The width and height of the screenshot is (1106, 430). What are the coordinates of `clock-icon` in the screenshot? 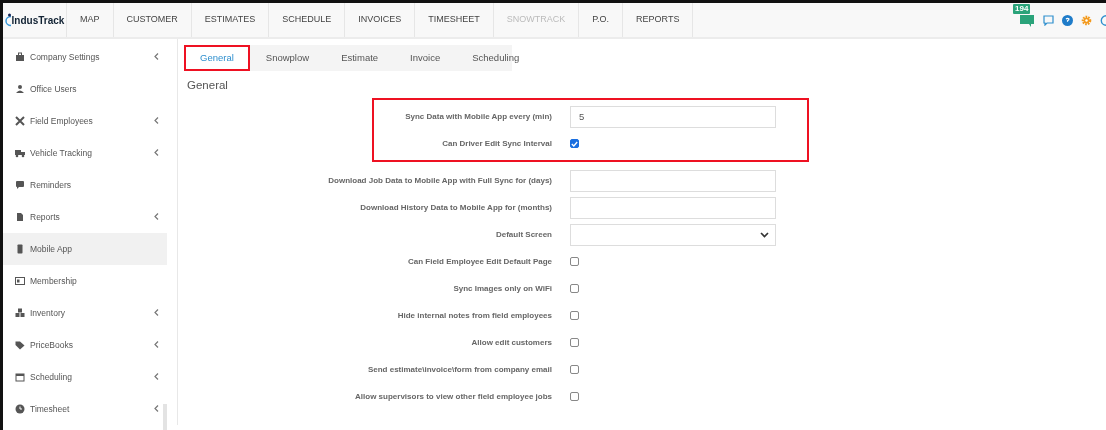 It's located at (20, 409).